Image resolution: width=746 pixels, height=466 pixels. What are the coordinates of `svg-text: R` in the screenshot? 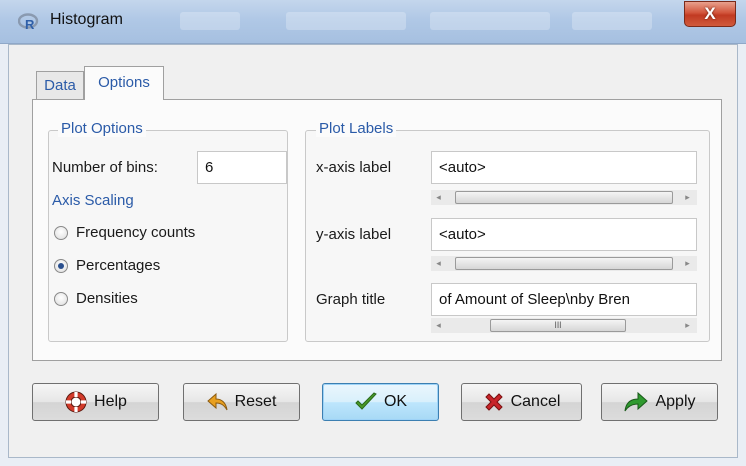 It's located at (30, 24).